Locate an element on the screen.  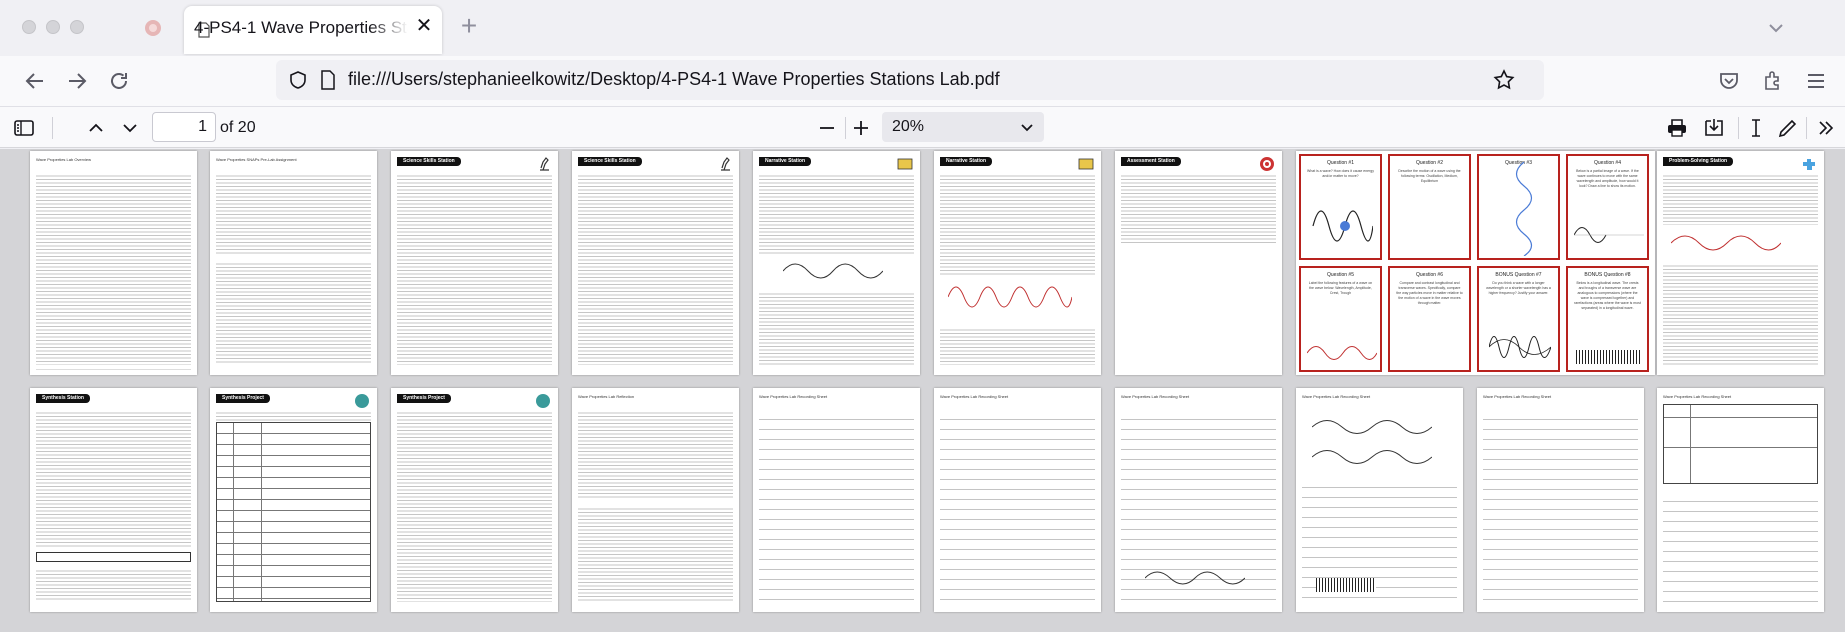
puzzle-icon is located at coordinates (1809, 164).